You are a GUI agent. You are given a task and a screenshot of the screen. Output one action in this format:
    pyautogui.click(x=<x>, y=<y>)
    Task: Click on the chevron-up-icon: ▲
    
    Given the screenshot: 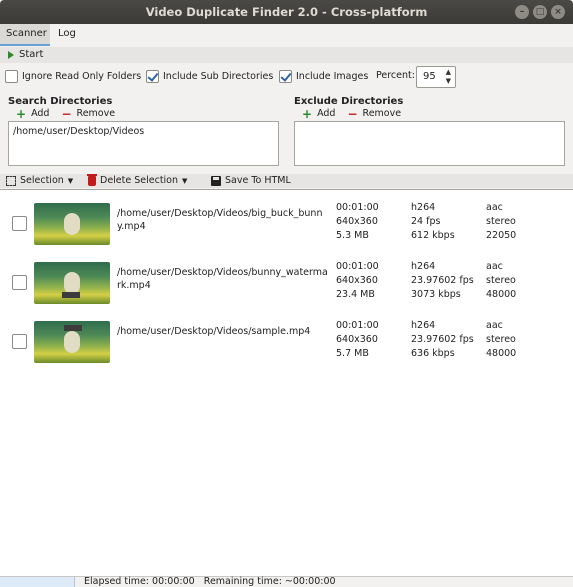 What is the action you would take?
    pyautogui.click(x=448, y=72)
    